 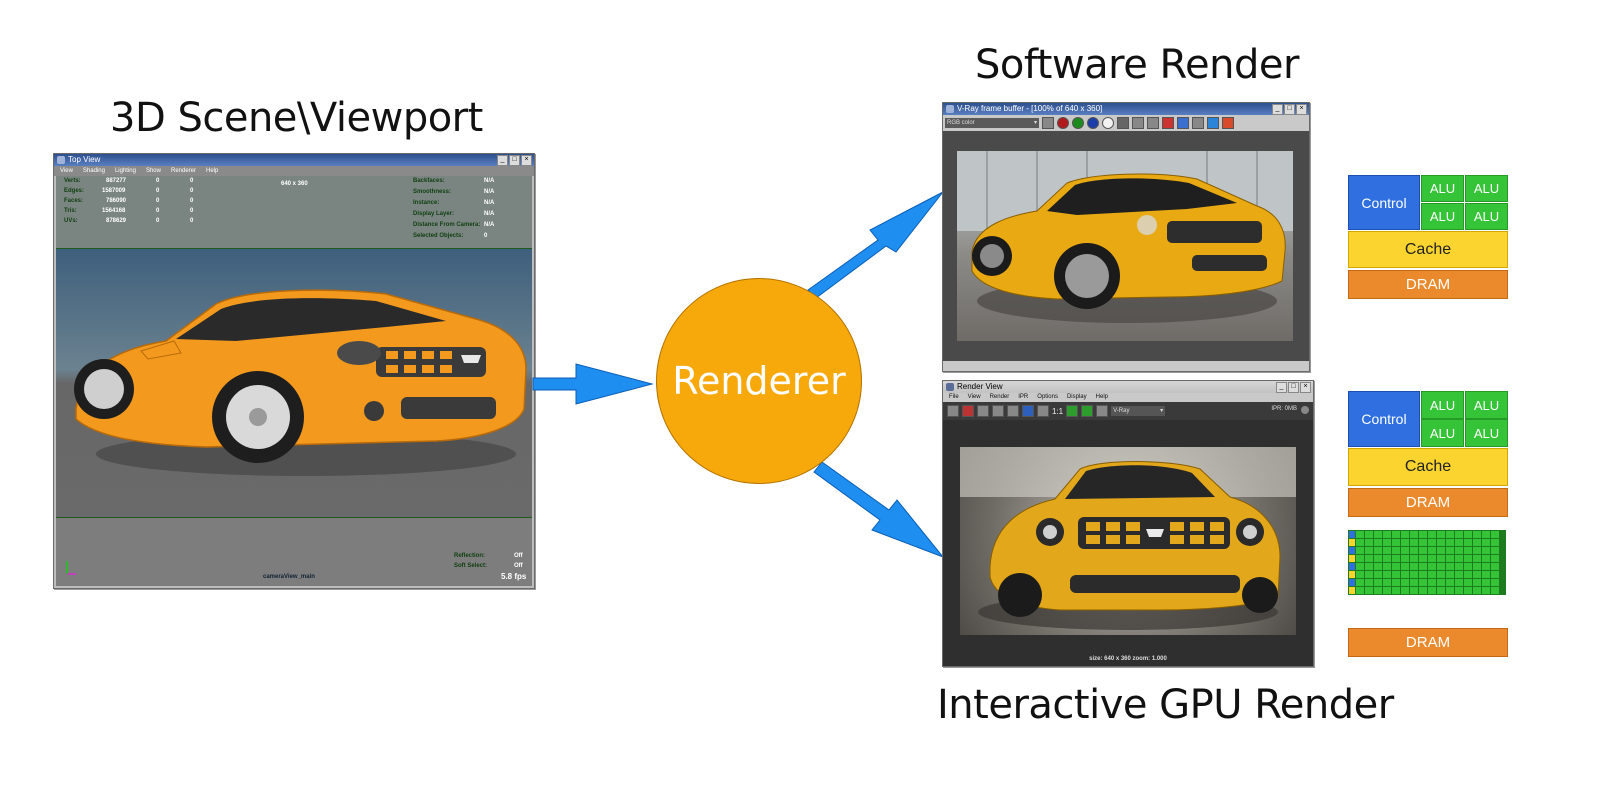 What do you see at coordinates (953, 411) in the screenshot?
I see `redo-render-icon` at bounding box center [953, 411].